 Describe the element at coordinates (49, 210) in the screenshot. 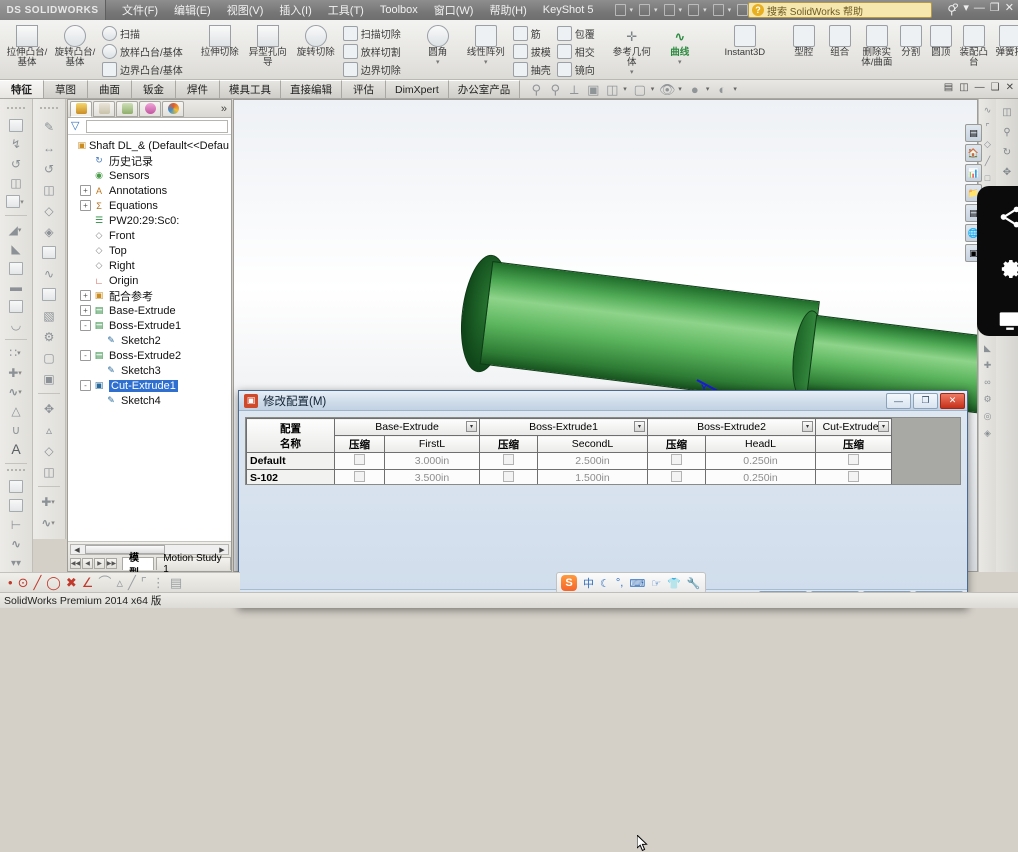

I see `hole-wizard-tool-icon: ◇` at that location.